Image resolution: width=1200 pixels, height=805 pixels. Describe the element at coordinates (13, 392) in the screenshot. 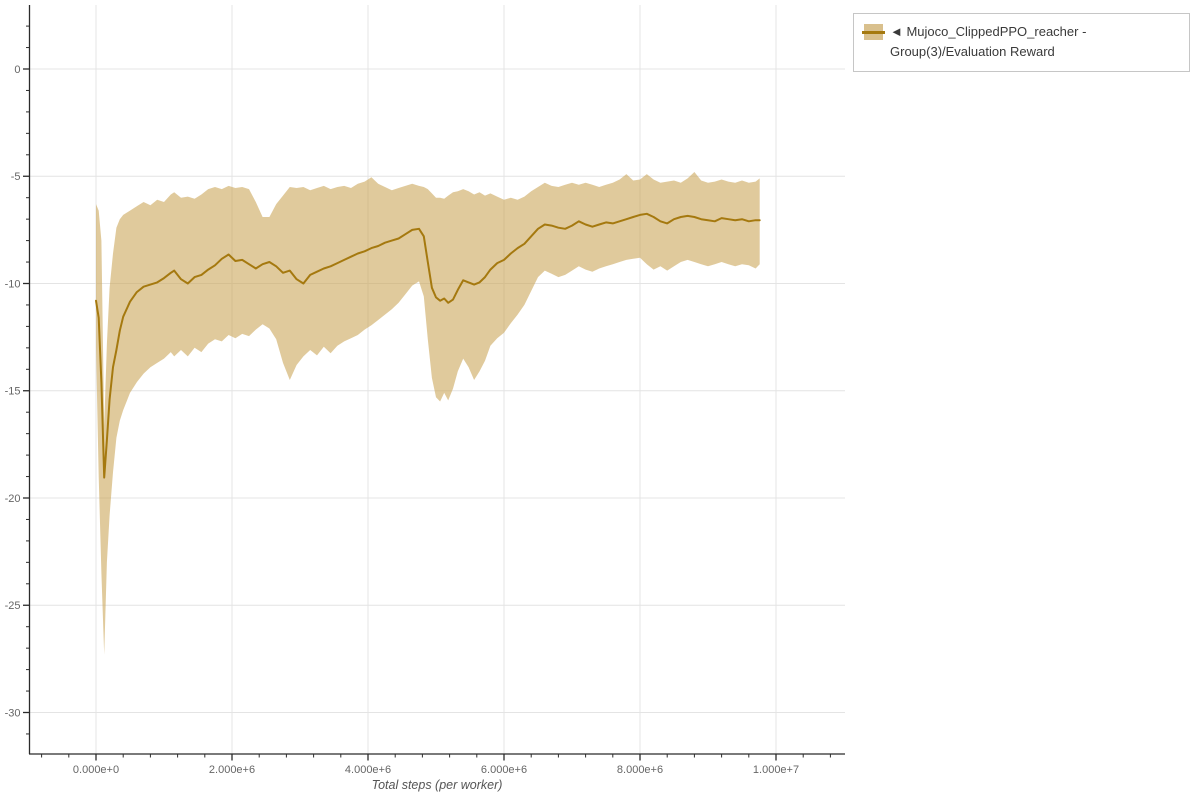

I see `y-tick-label: -15` at that location.